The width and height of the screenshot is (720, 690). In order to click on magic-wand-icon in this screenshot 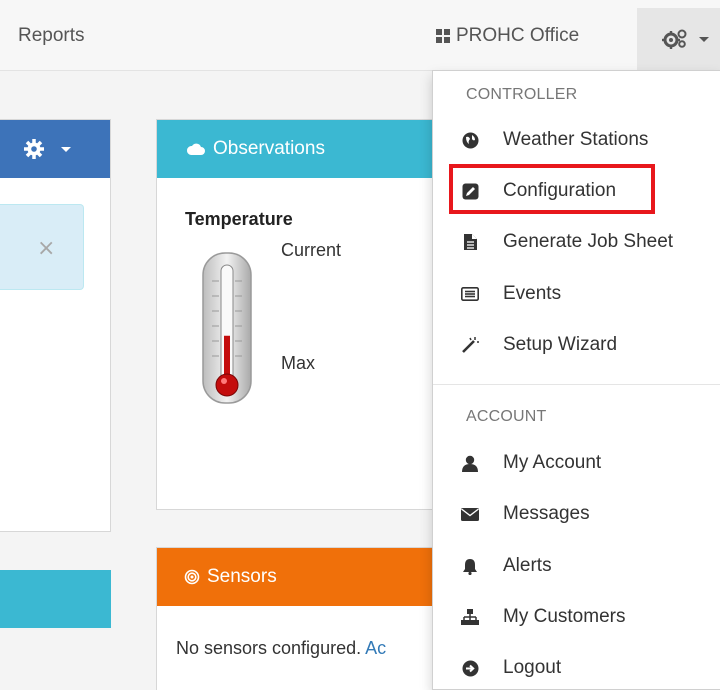, I will do `click(470, 345)`.